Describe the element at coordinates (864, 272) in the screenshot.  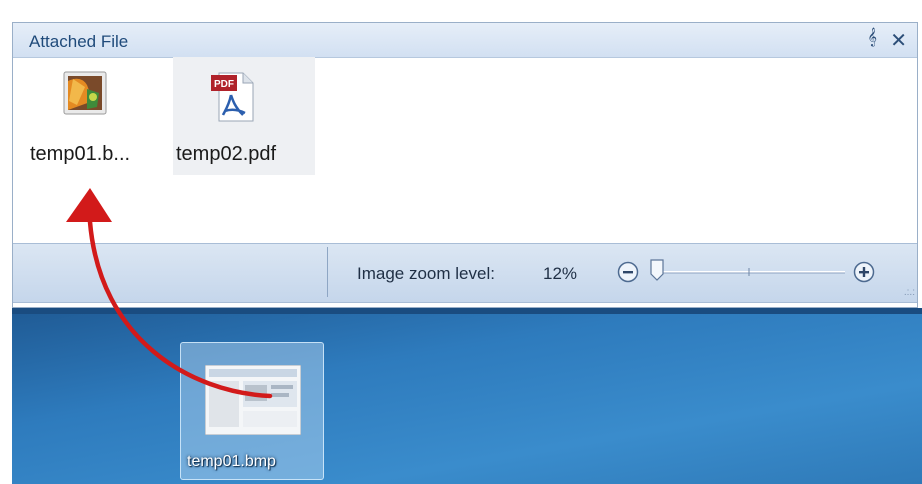
I see `zoom-in-icon` at that location.